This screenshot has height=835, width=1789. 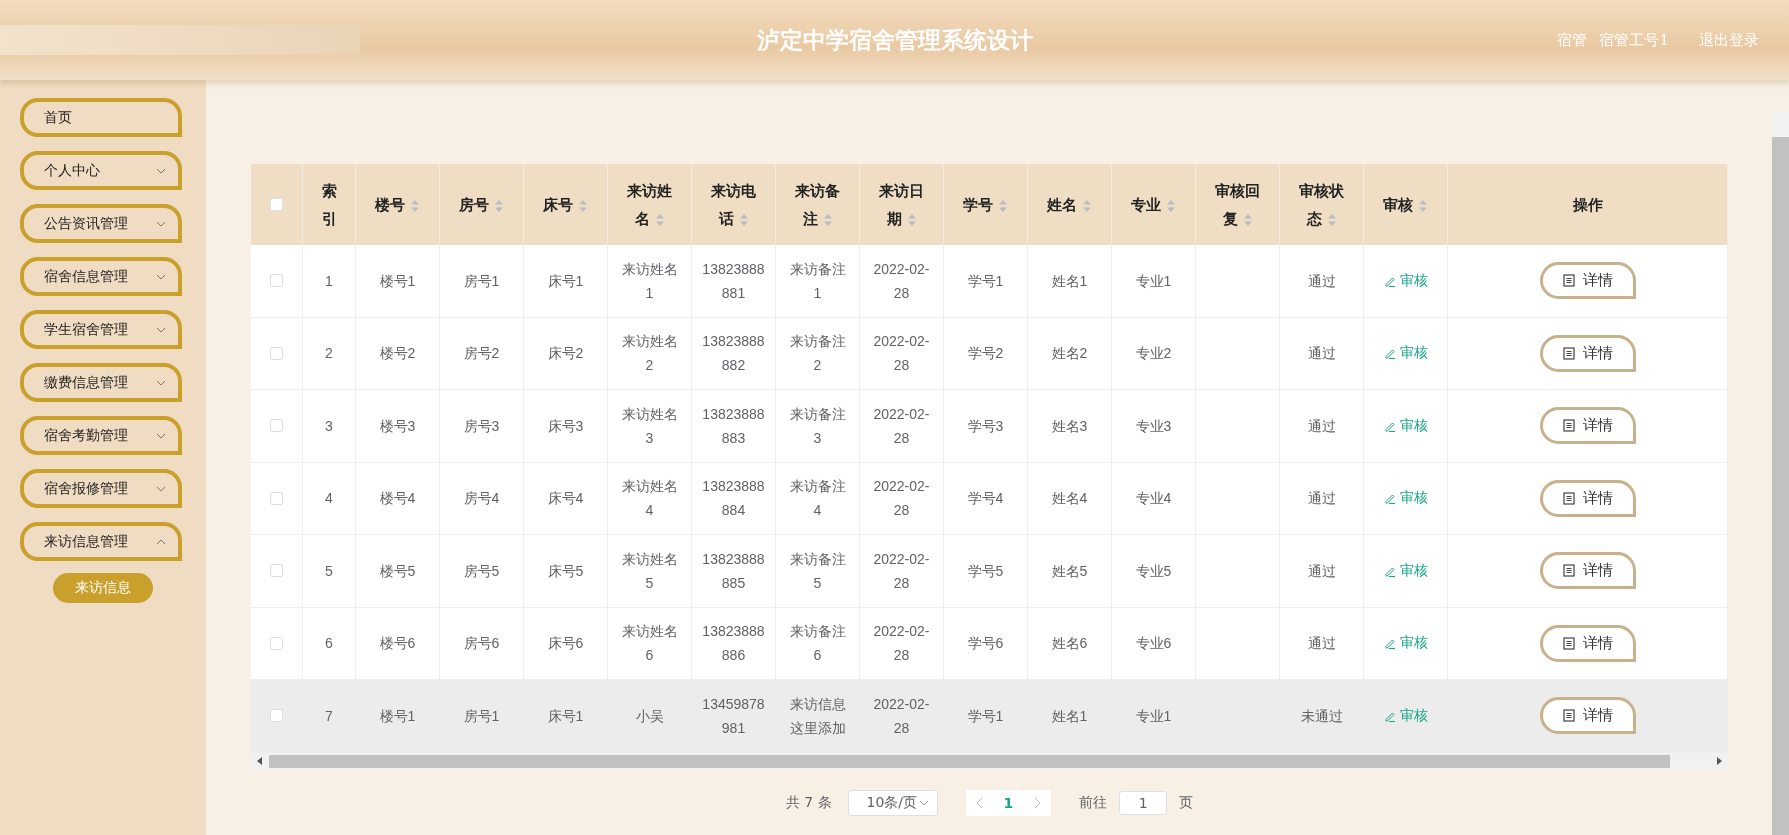 What do you see at coordinates (397, 644) in the screenshot?
I see `table-cell-text: 楼号6` at bounding box center [397, 644].